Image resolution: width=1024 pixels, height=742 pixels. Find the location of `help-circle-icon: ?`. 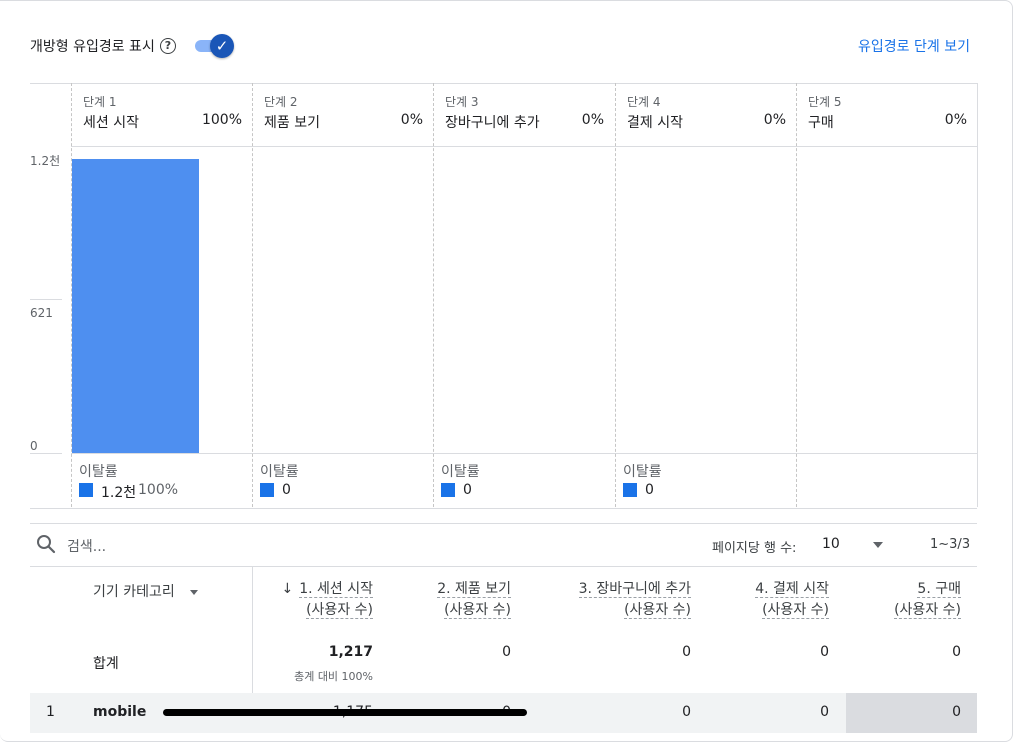

help-circle-icon: ? is located at coordinates (168, 46).